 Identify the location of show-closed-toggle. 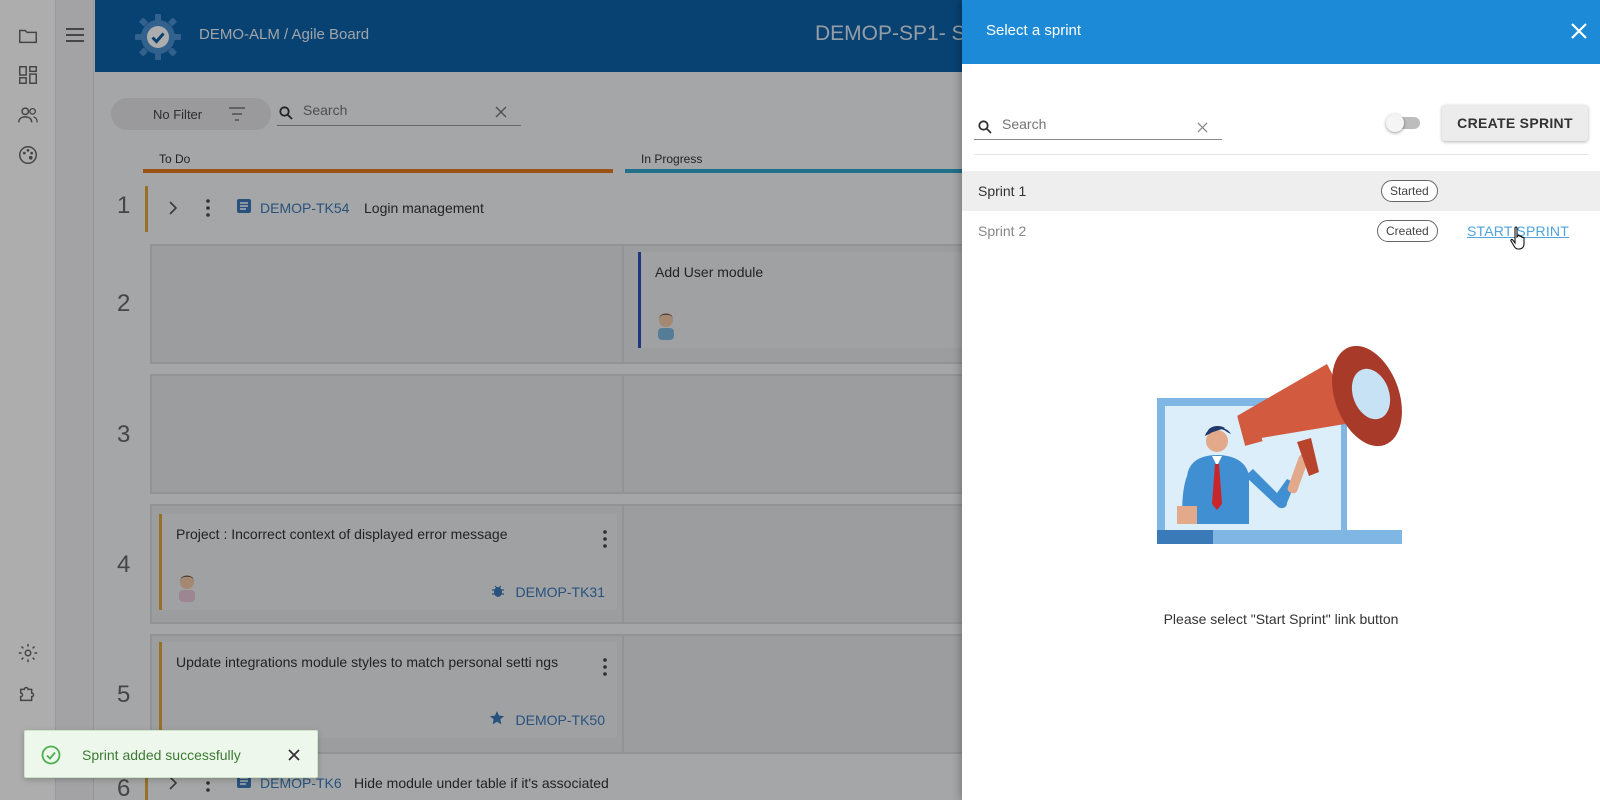
(1404, 123).